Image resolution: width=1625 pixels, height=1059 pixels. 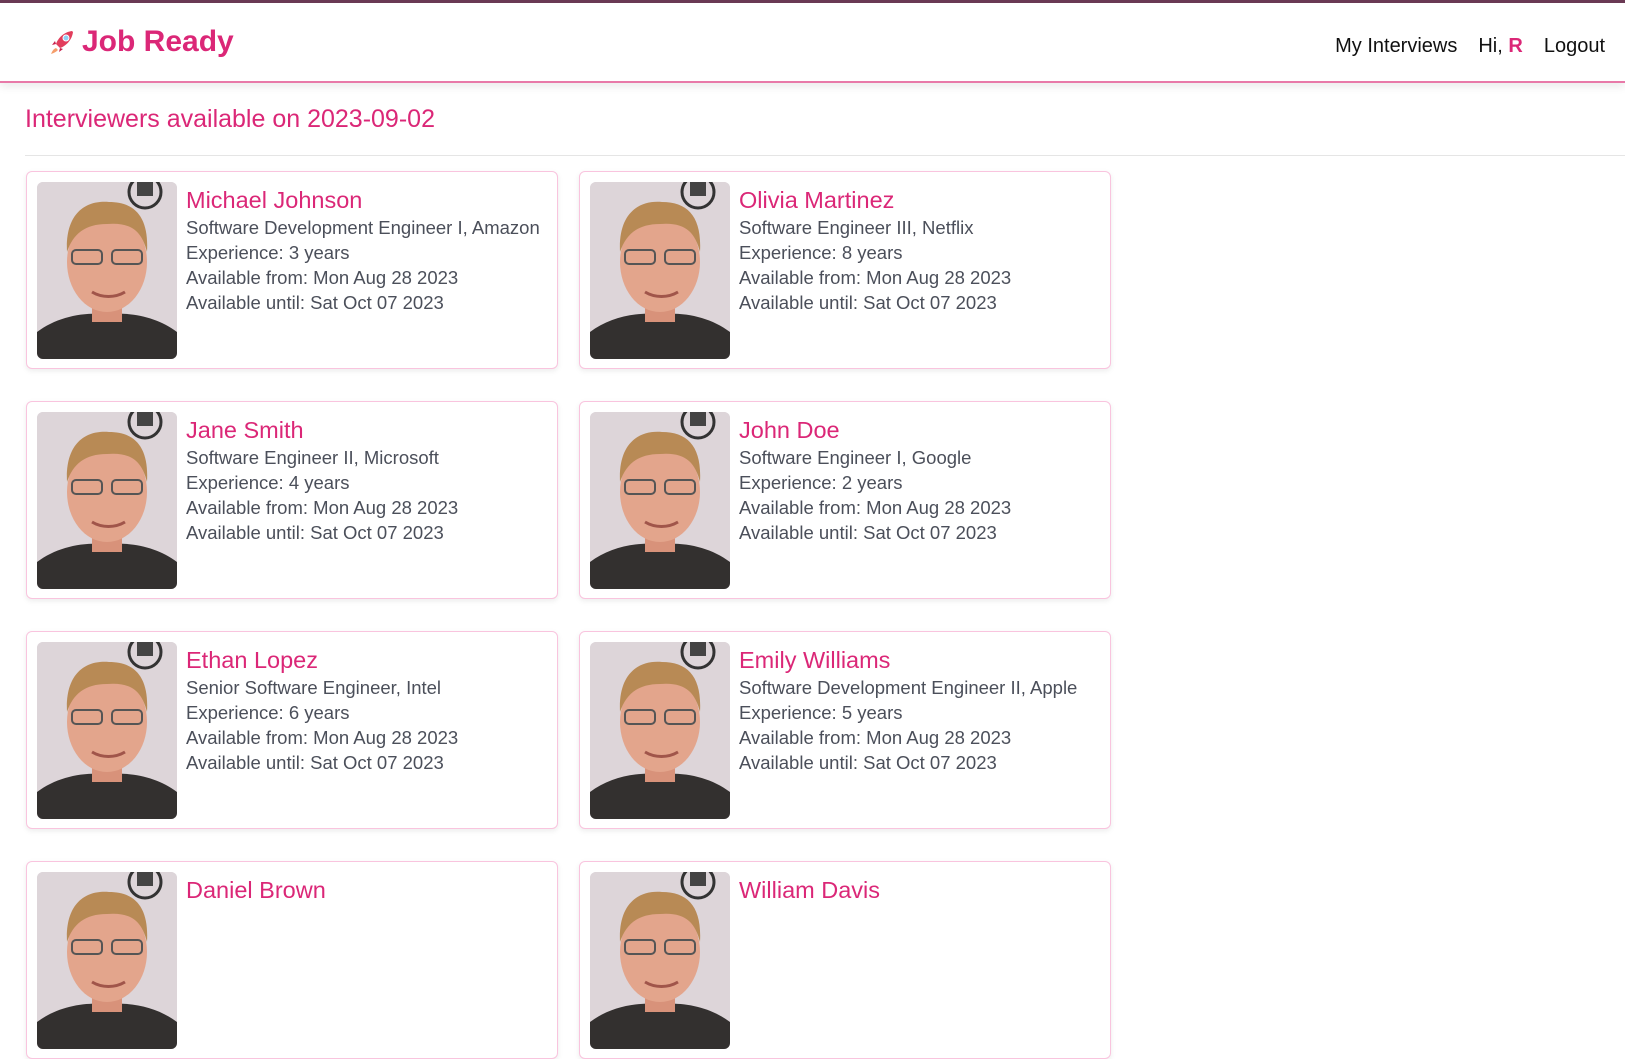 I want to click on interviewer-name: Ethan Lopez, so click(x=322, y=660).